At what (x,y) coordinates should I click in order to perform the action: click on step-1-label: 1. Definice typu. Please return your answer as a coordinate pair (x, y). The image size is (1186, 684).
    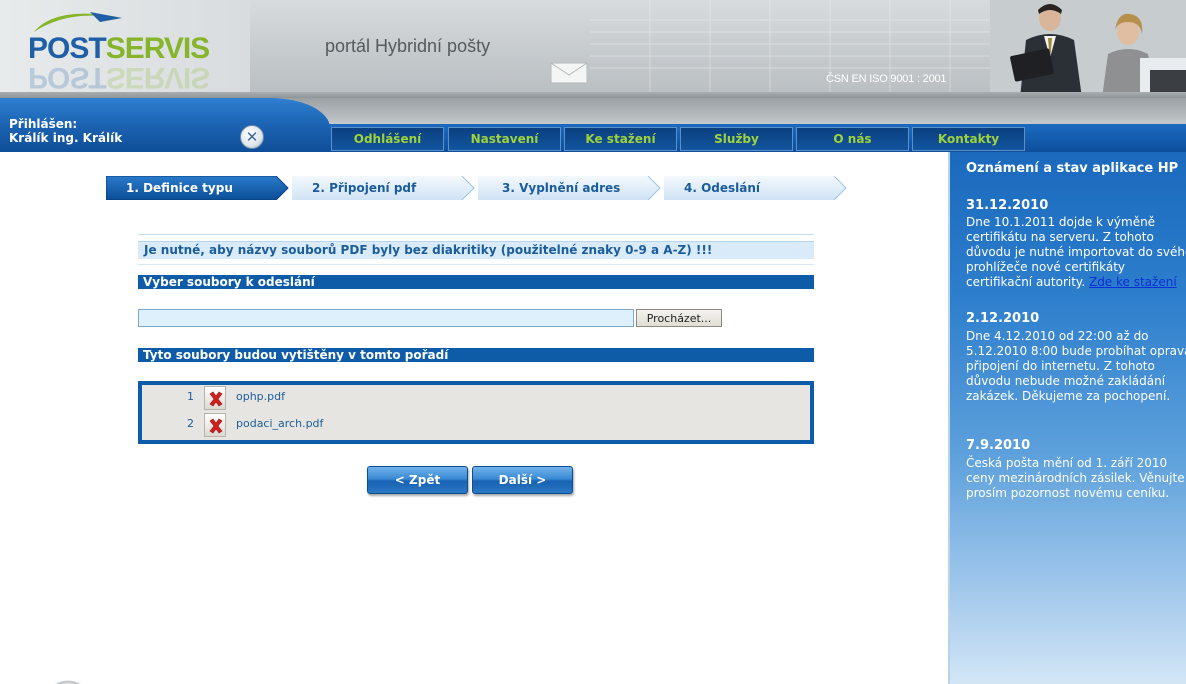
    Looking at the image, I should click on (179, 188).